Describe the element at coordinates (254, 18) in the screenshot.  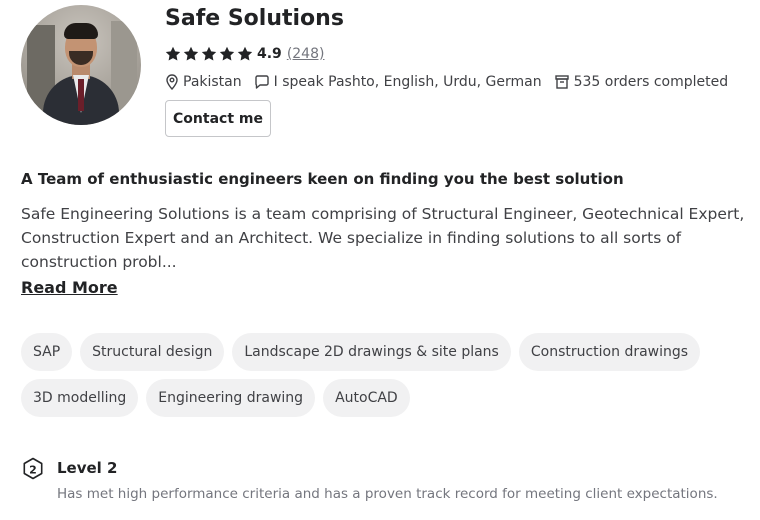
I see `seller-name: Safe Solutions` at that location.